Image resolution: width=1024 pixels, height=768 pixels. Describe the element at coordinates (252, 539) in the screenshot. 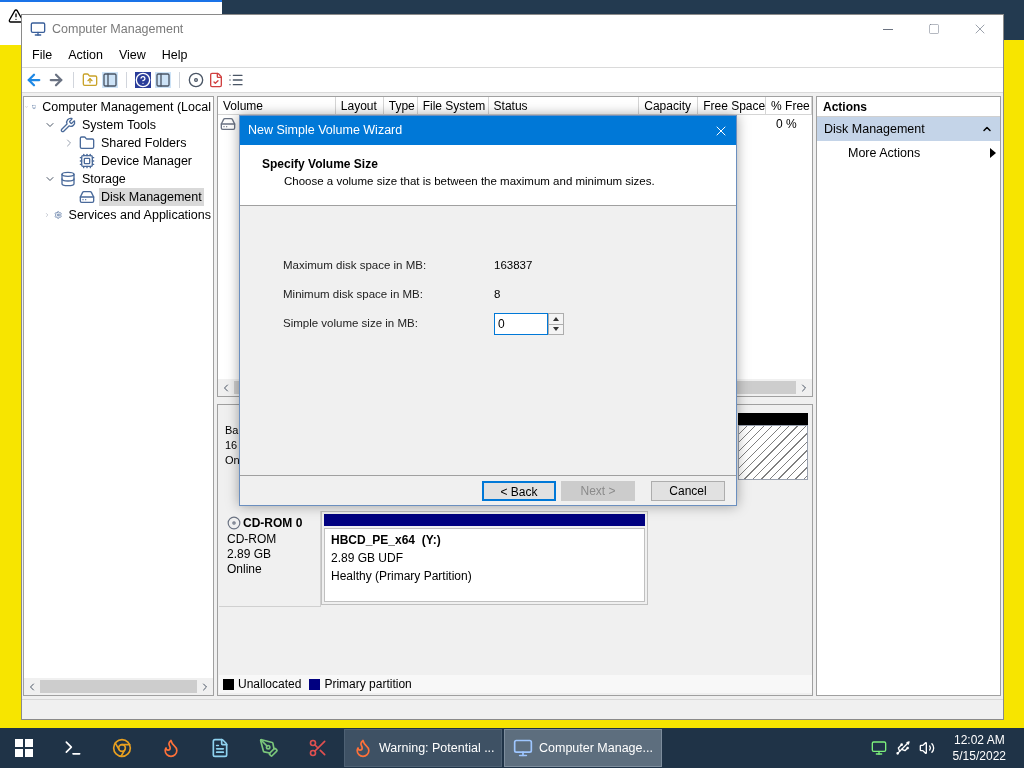

I see `disk-info: CD-ROM` at that location.